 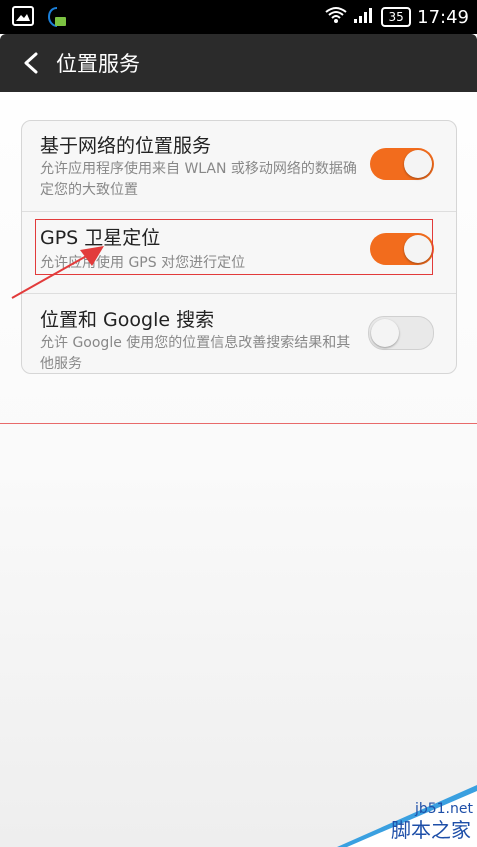 What do you see at coordinates (401, 333) in the screenshot?
I see `google-location-toggle` at bounding box center [401, 333].